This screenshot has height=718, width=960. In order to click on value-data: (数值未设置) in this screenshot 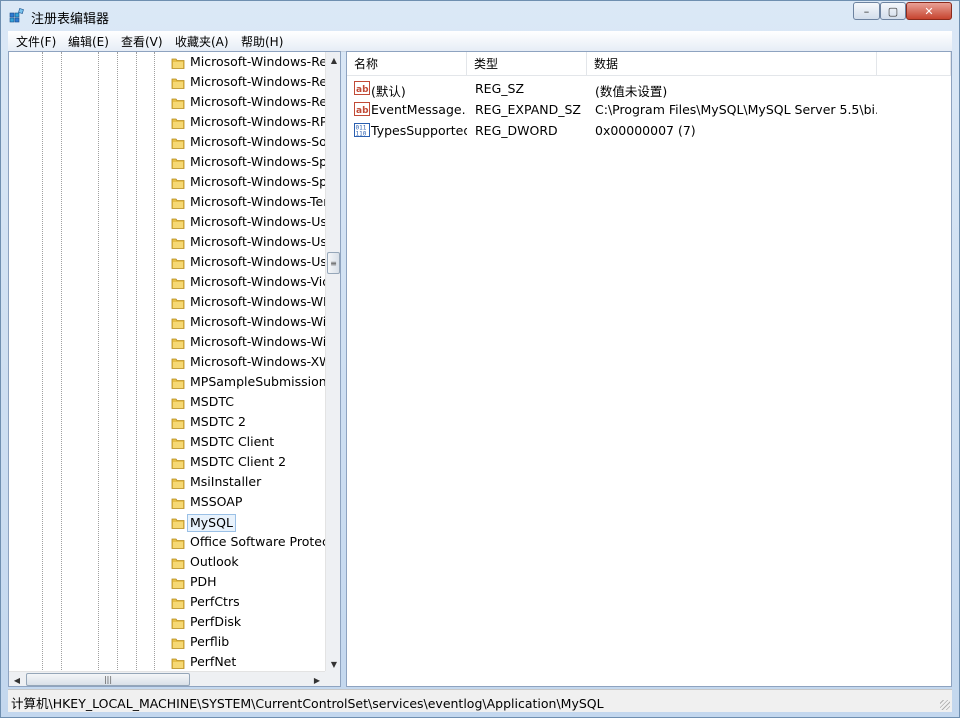, I will do `click(631, 91)`.